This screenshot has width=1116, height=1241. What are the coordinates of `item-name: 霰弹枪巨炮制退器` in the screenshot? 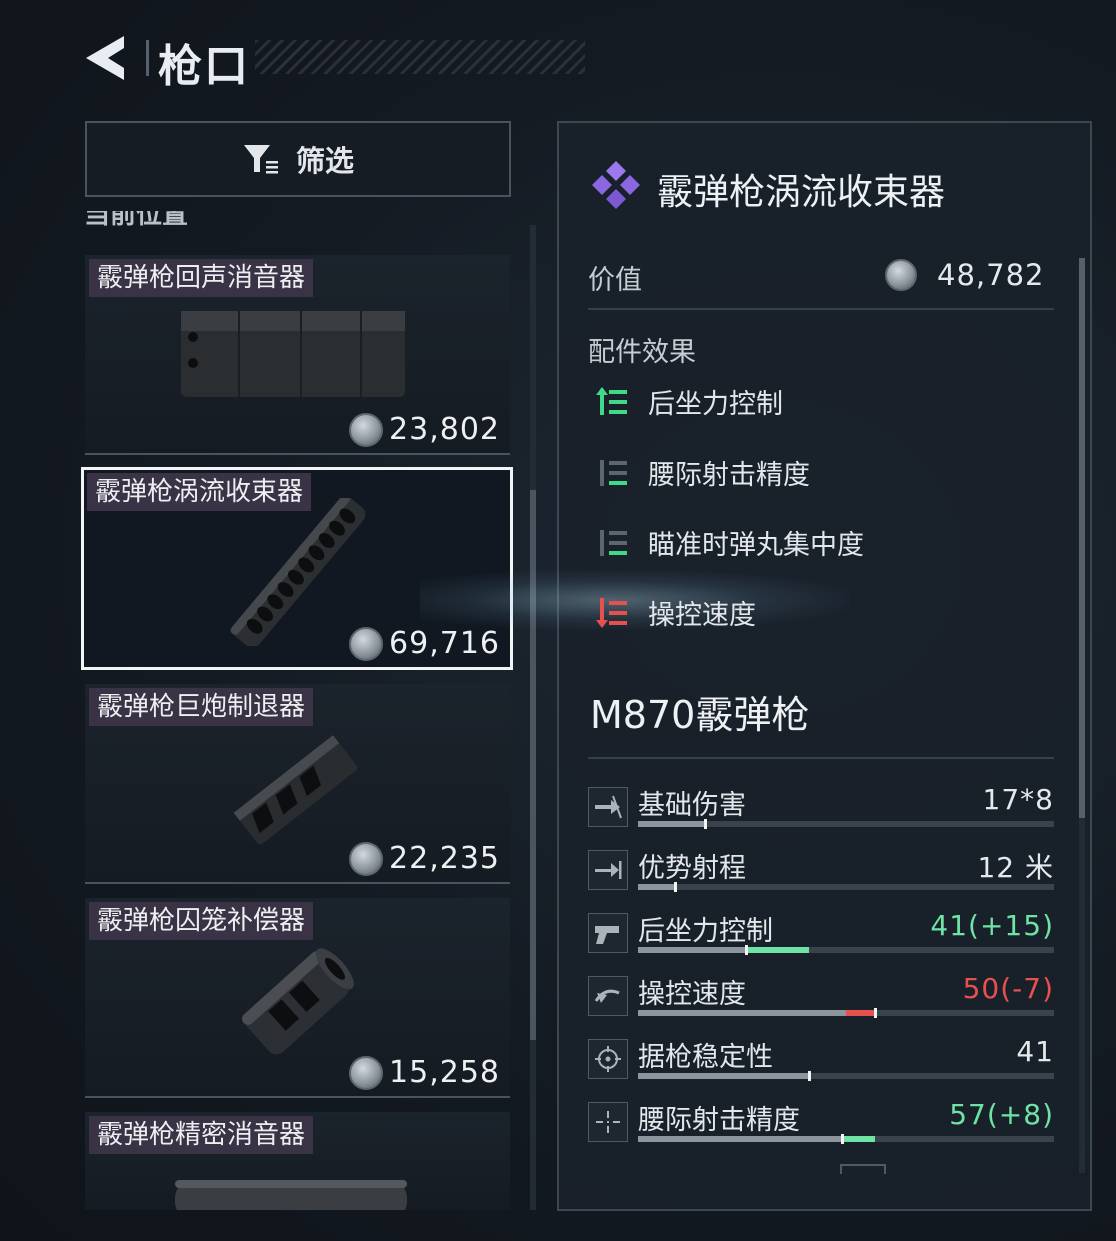 It's located at (201, 707).